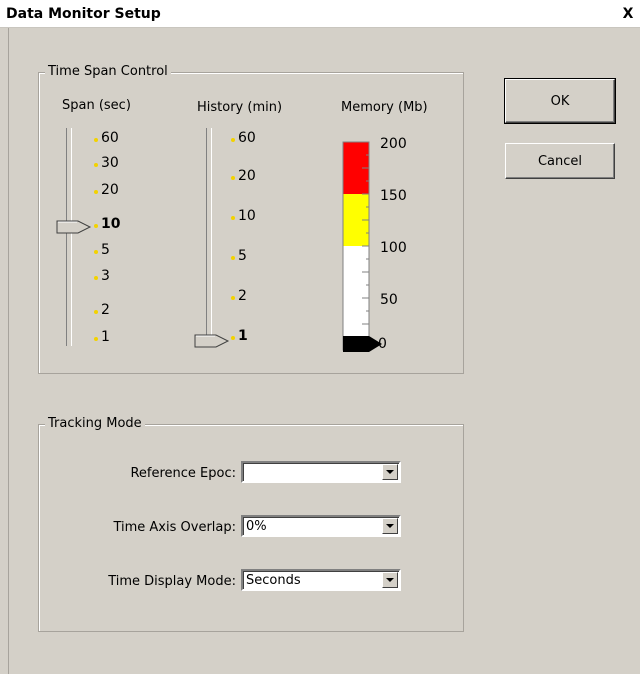 This screenshot has width=640, height=674. I want to click on history-tick-label: 2, so click(242, 296).